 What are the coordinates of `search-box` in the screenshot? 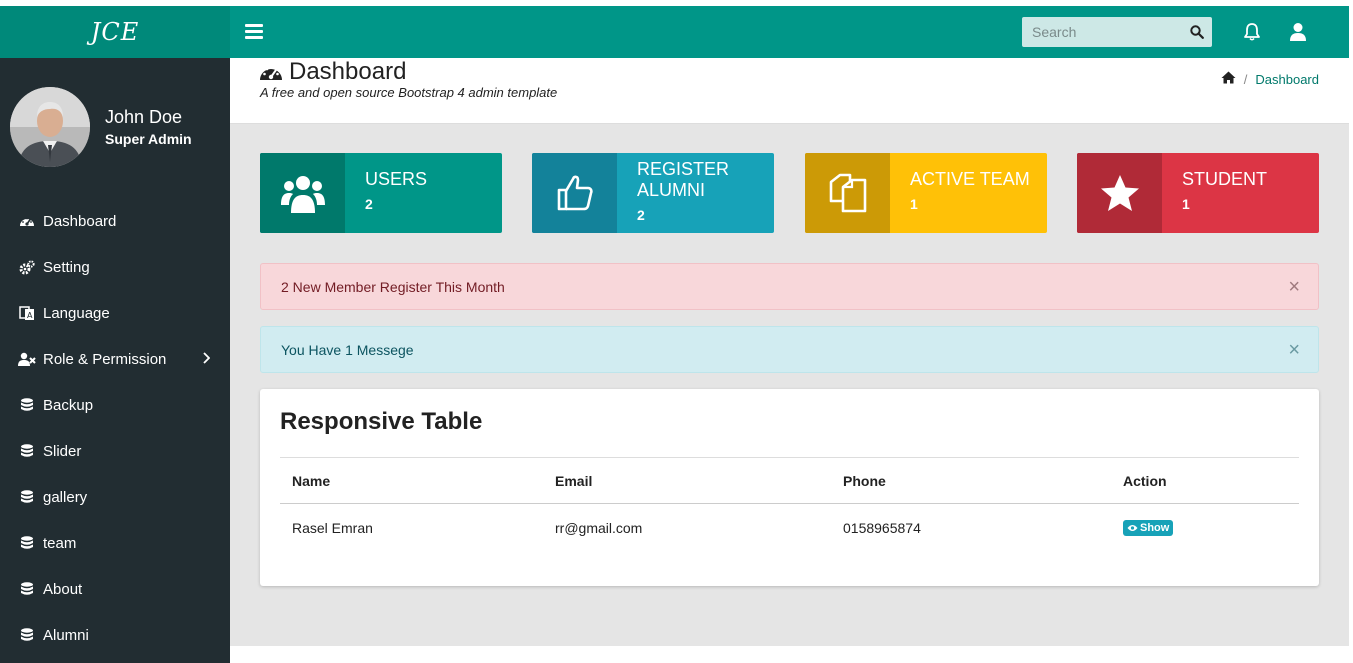 It's located at (1117, 32).